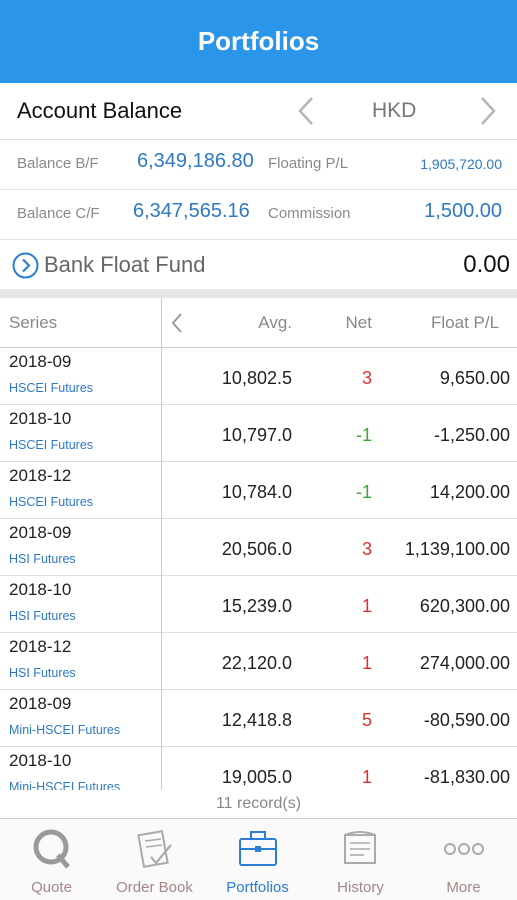  I want to click on row-avg: 10,802.5, so click(256, 378).